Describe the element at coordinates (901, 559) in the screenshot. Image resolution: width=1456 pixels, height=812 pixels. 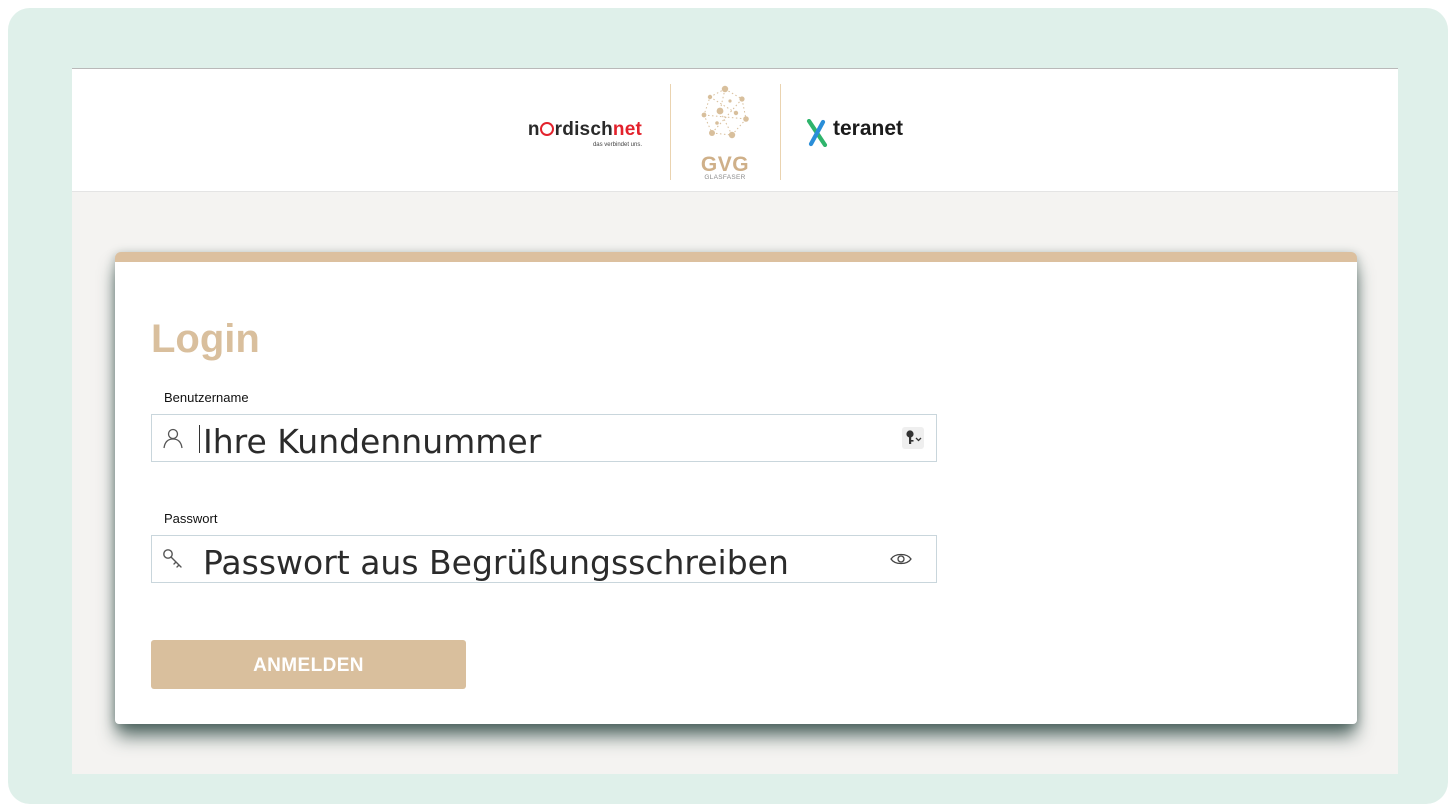
I see `eye-icon` at that location.